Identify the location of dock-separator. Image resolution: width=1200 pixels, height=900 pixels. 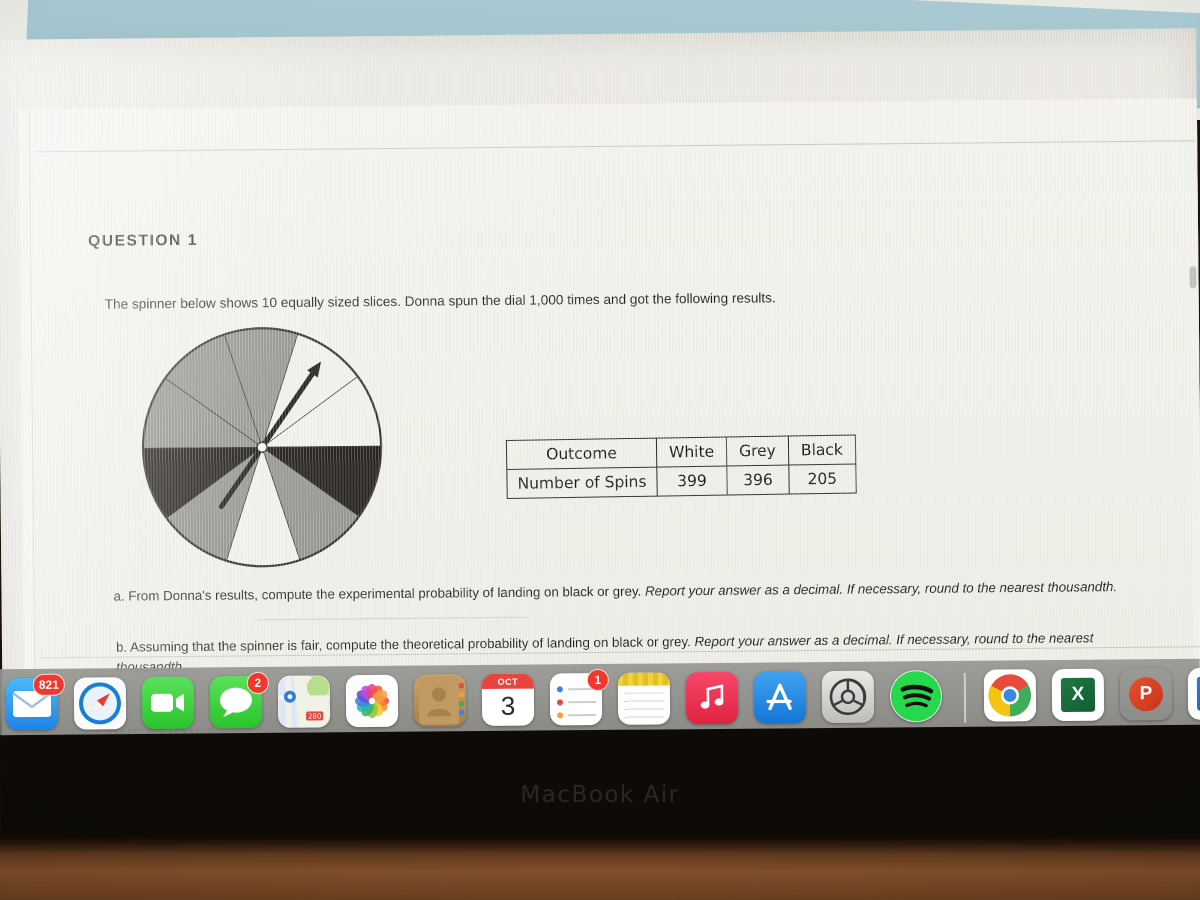
(965, 697).